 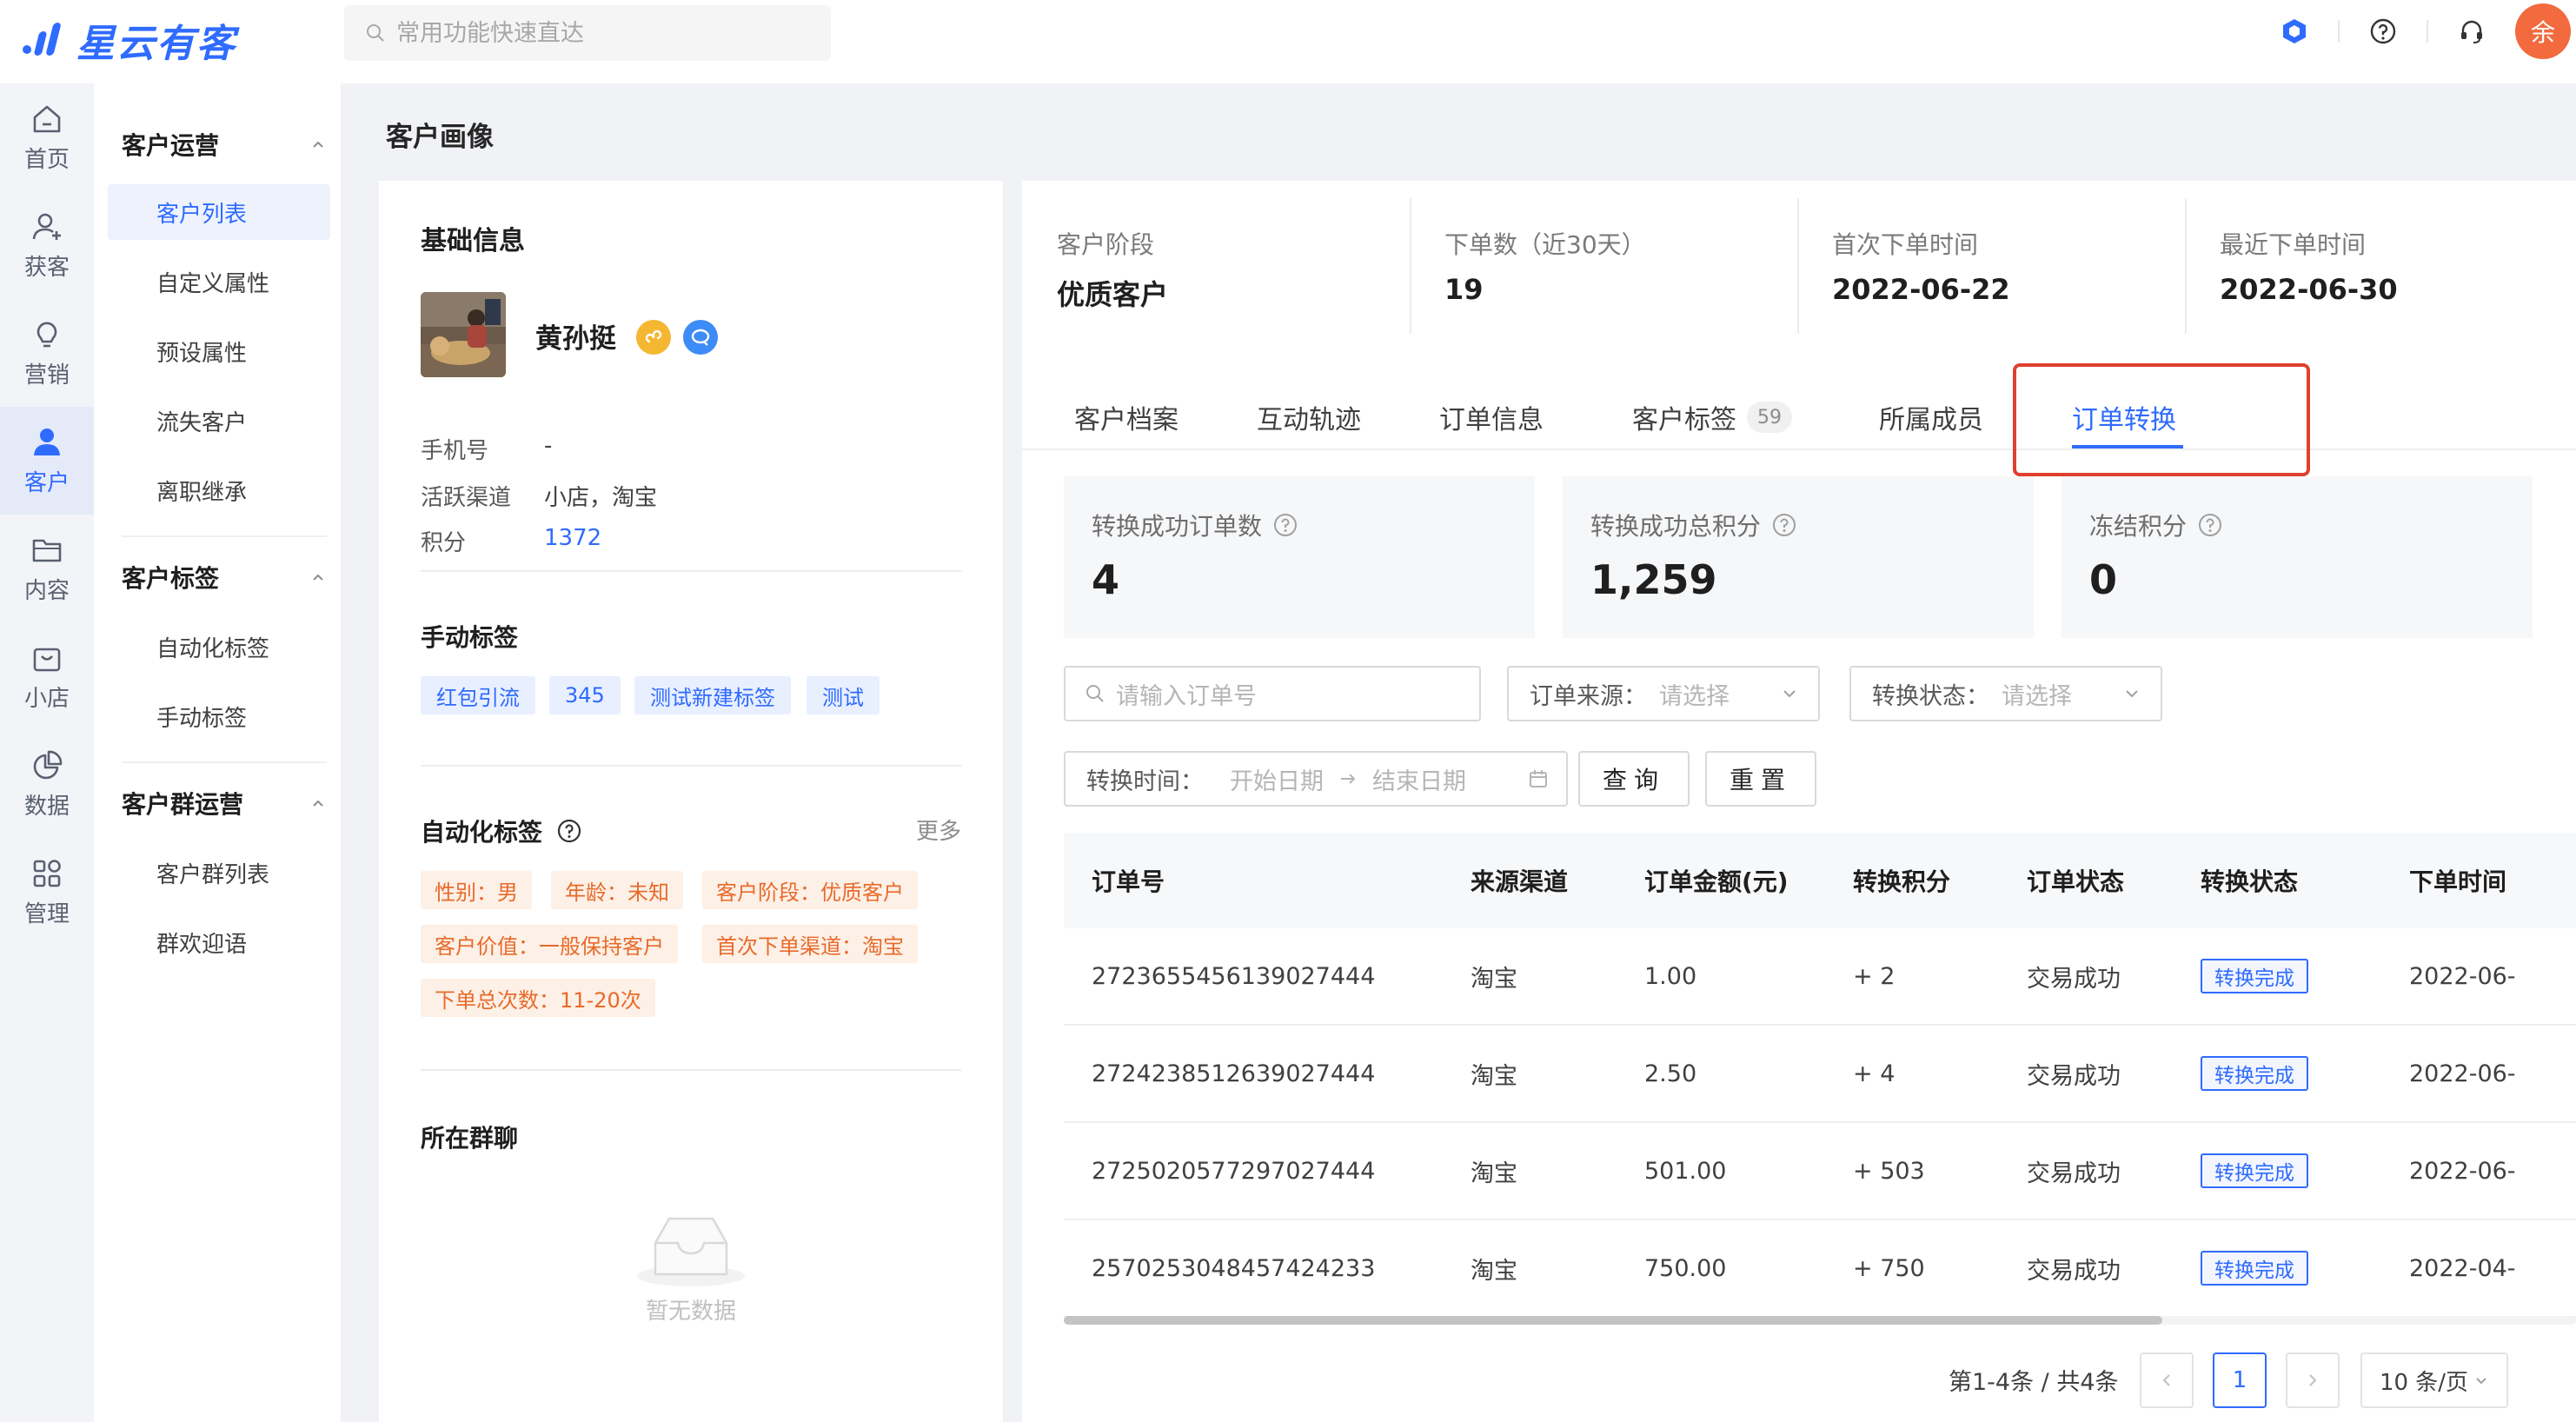 I want to click on menu-group-title: 客户运营, so click(x=171, y=145).